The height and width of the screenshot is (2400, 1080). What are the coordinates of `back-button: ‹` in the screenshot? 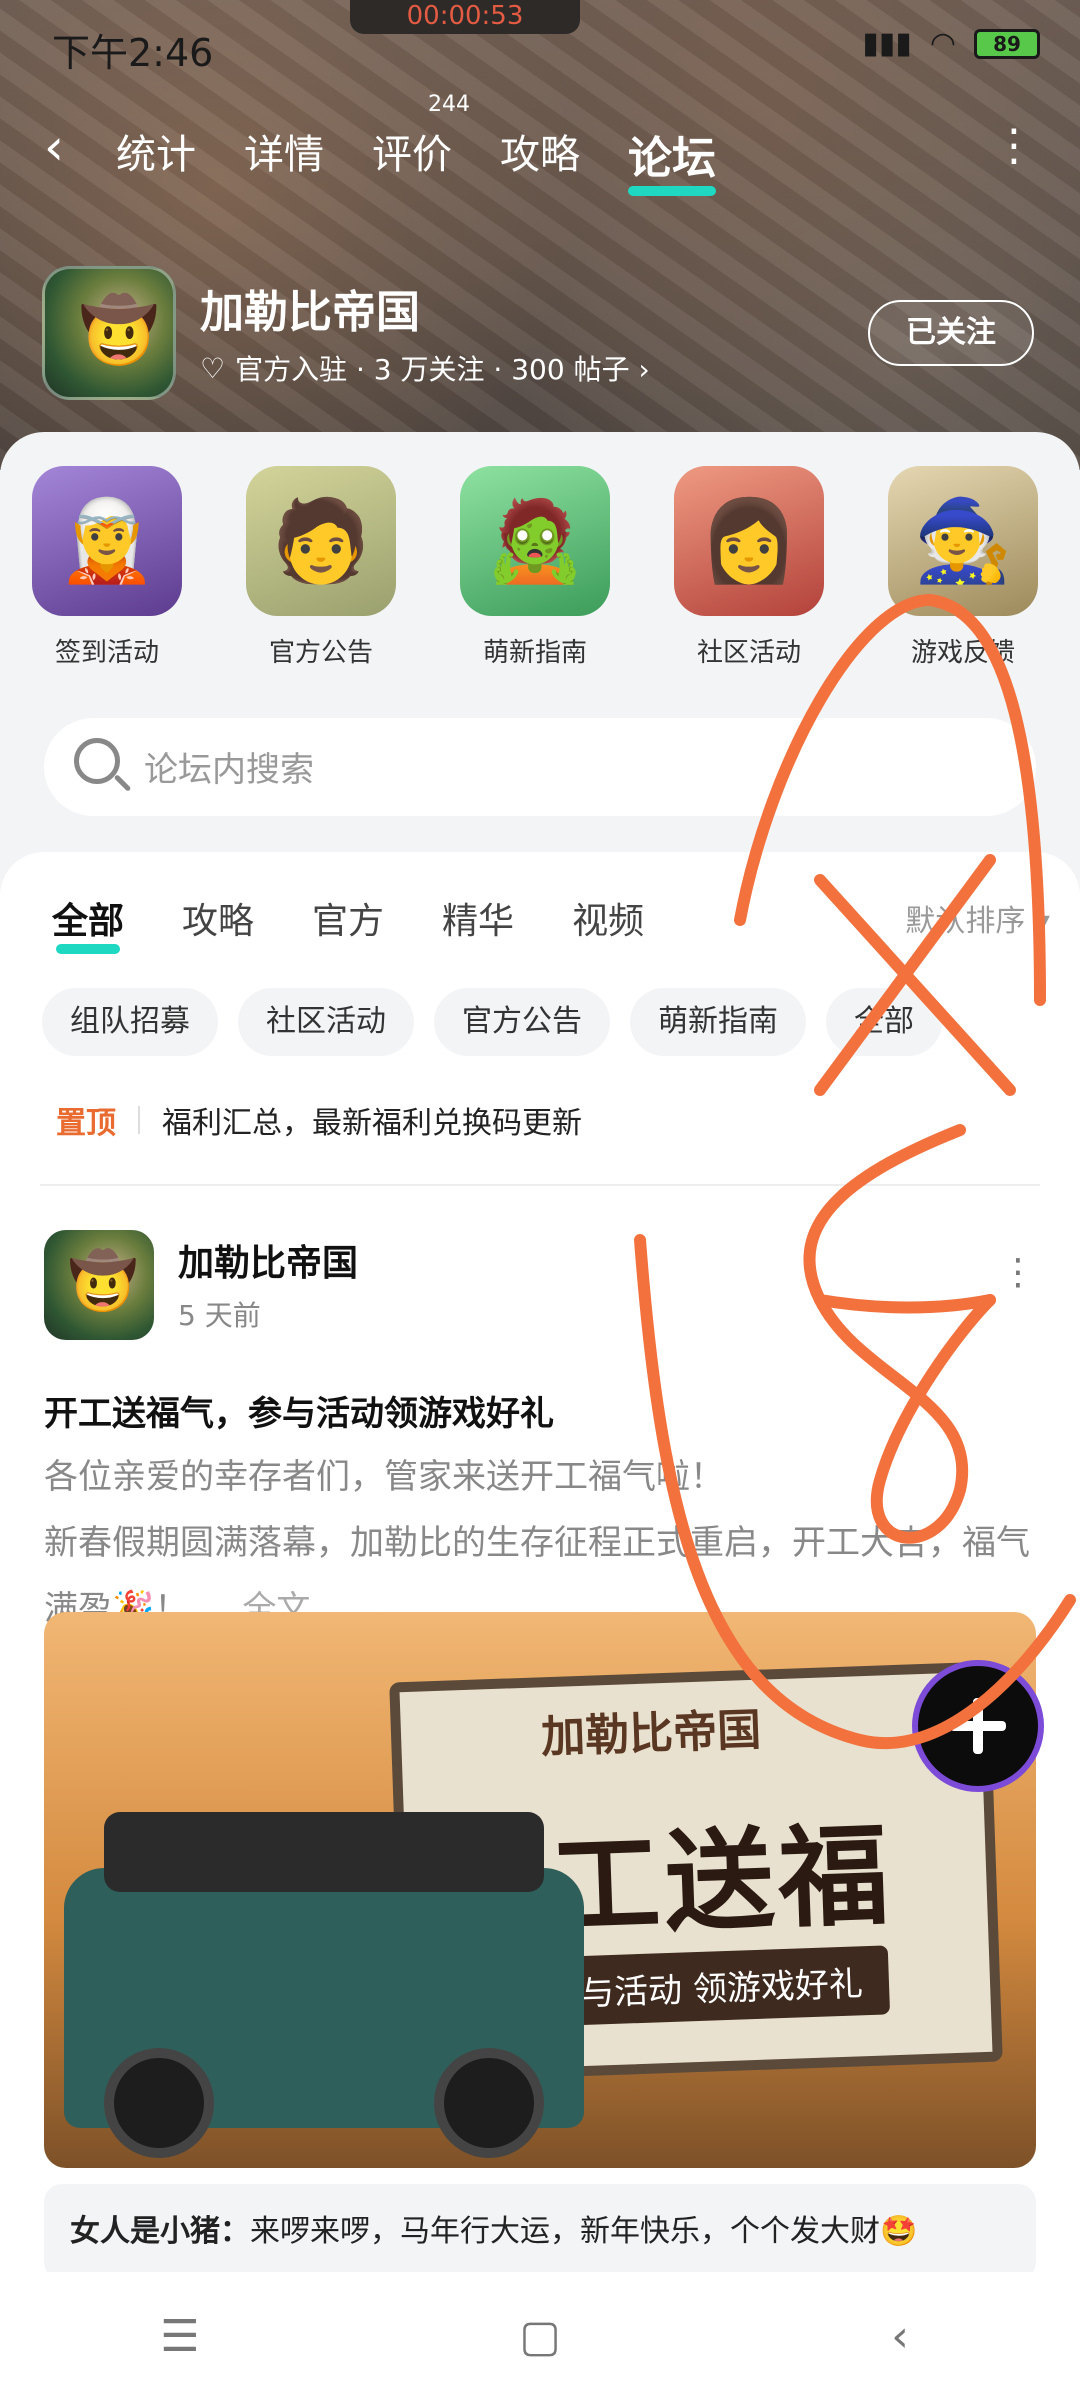 It's located at (54, 147).